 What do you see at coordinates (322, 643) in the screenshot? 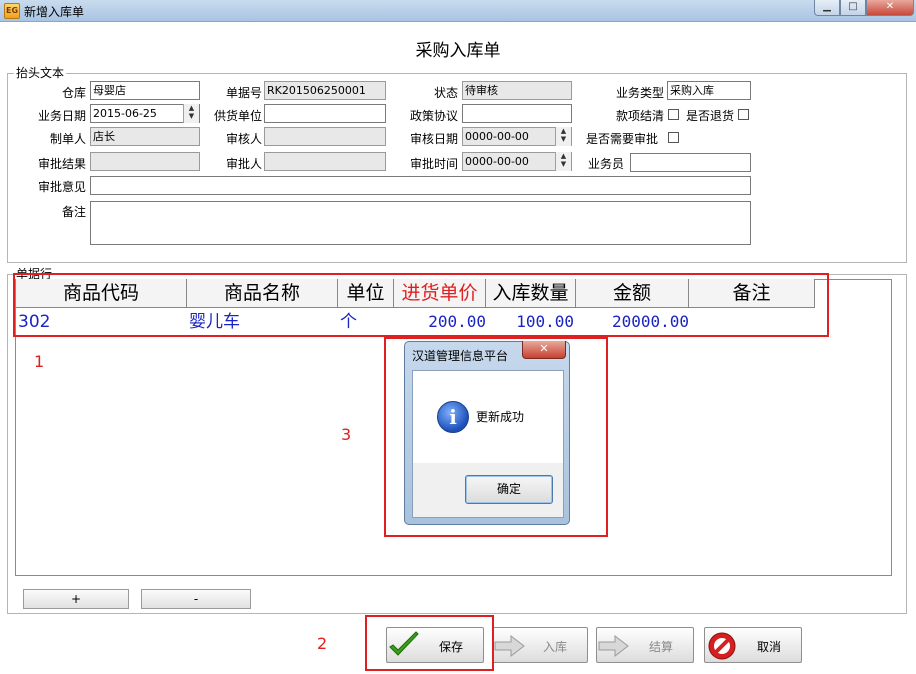
I see `annotation-number-2: 2` at bounding box center [322, 643].